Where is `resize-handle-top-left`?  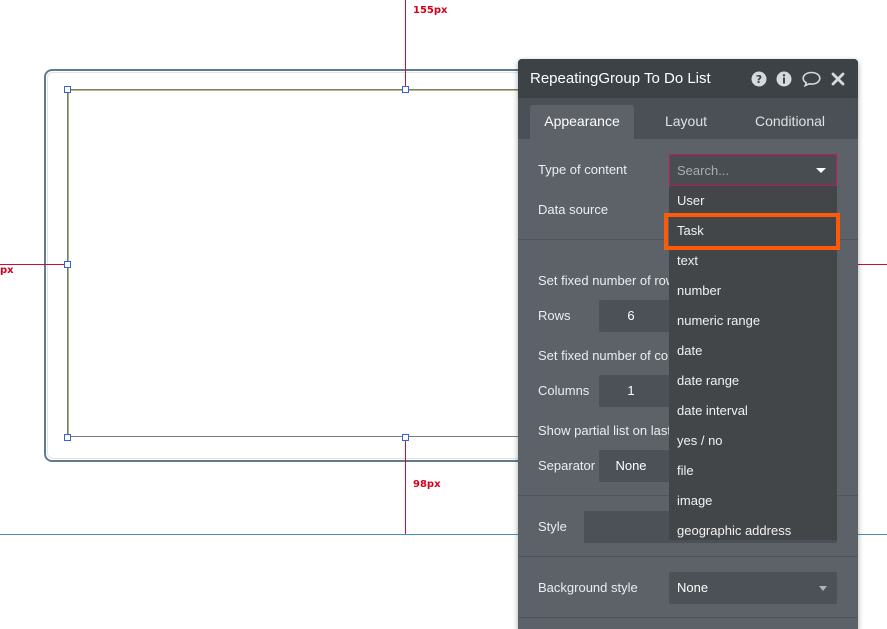 resize-handle-top-left is located at coordinates (67, 89).